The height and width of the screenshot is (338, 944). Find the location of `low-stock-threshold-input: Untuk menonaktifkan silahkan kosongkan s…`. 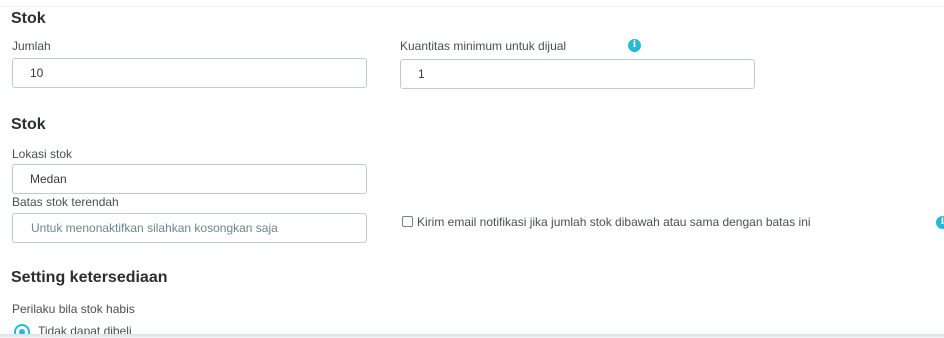

low-stock-threshold-input: Untuk menonaktifkan silahkan kosongkan s… is located at coordinates (189, 228).